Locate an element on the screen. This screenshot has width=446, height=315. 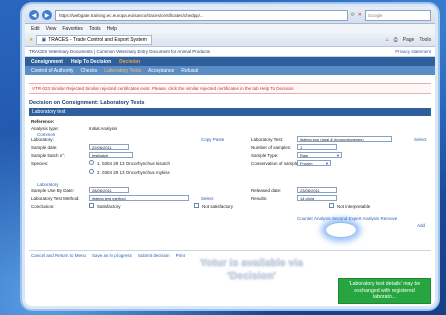
sample-date-field: 22/06/2011 is located at coordinates (109, 147).